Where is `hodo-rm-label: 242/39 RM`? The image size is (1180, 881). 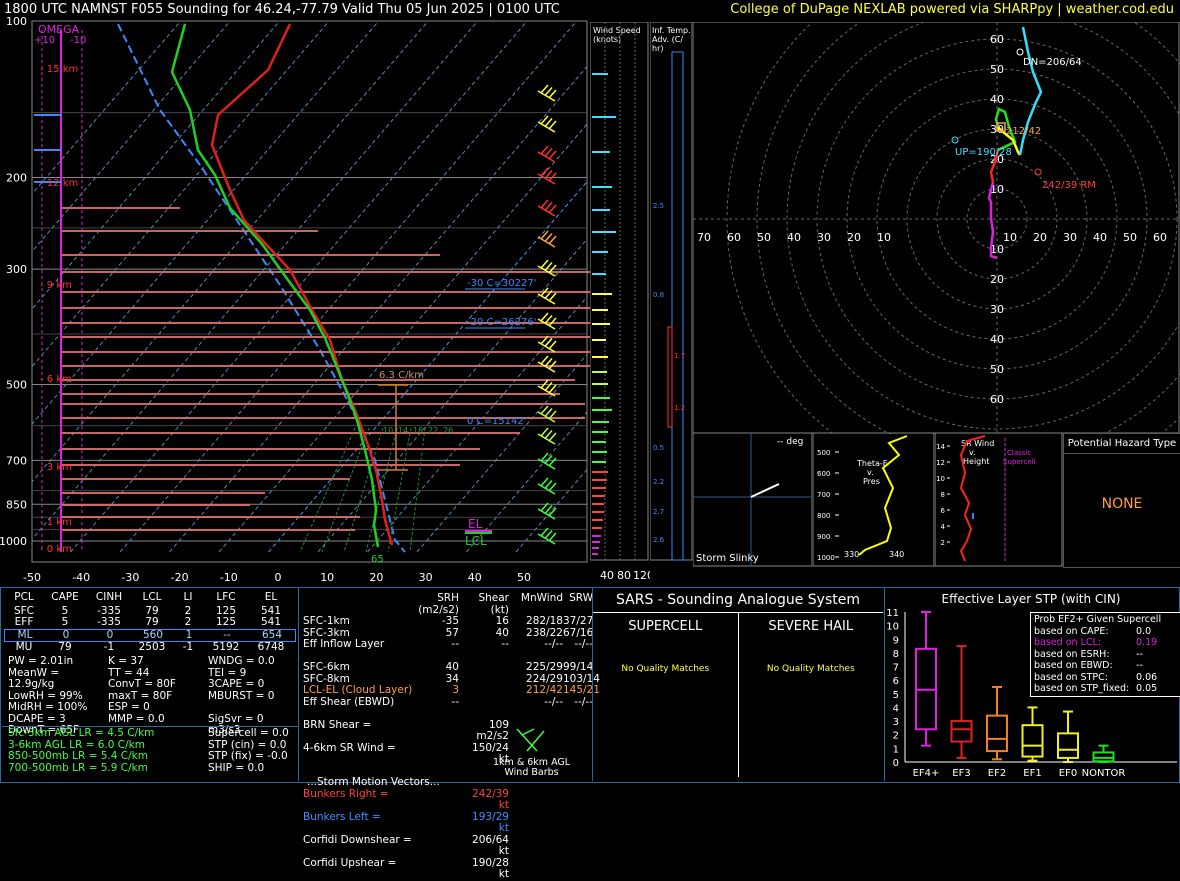
hodo-rm-label: 242/39 RM is located at coordinates (1069, 185).